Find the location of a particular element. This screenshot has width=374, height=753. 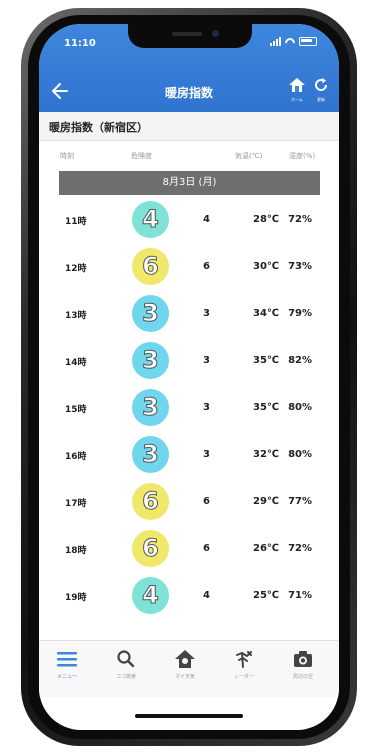

row-hour: 16時 is located at coordinates (76, 457).